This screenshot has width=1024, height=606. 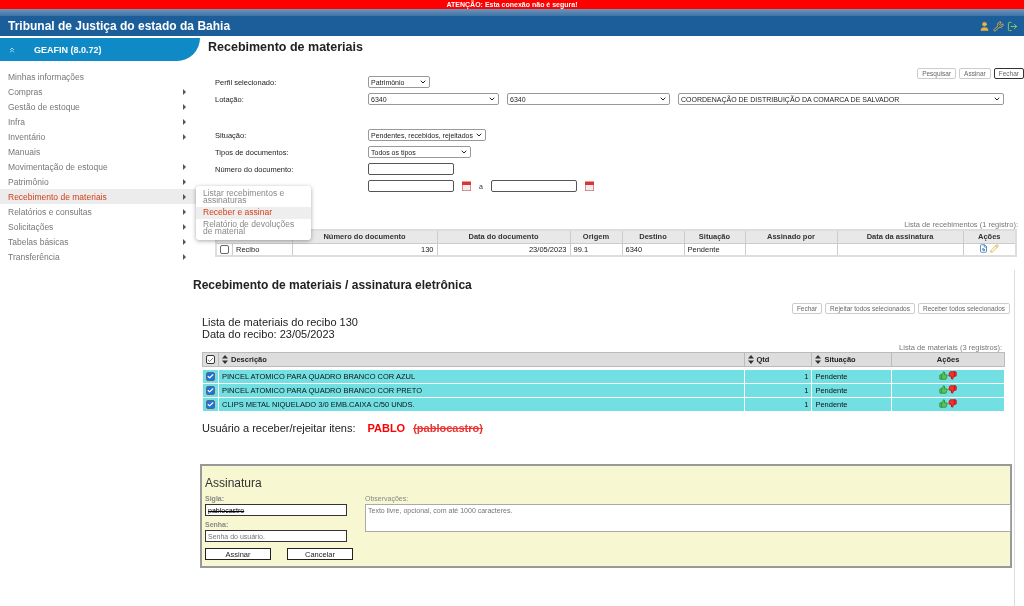 What do you see at coordinates (998, 26) in the screenshot?
I see `wrench-icon` at bounding box center [998, 26].